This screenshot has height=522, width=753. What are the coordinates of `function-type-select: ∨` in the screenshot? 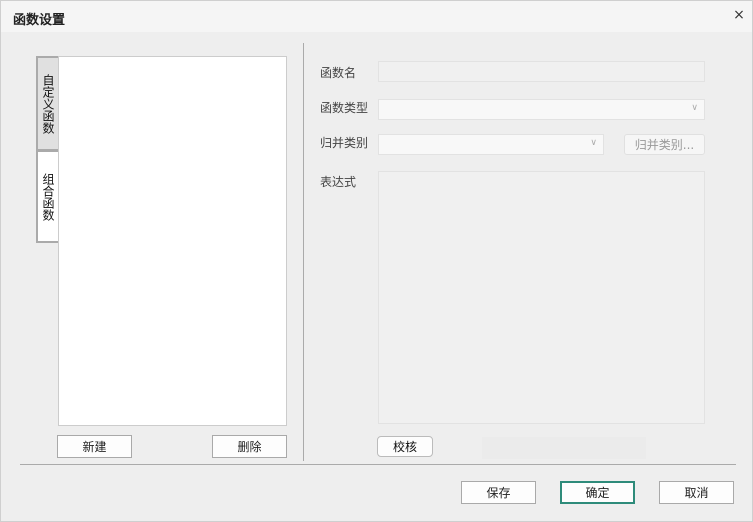 It's located at (541, 109).